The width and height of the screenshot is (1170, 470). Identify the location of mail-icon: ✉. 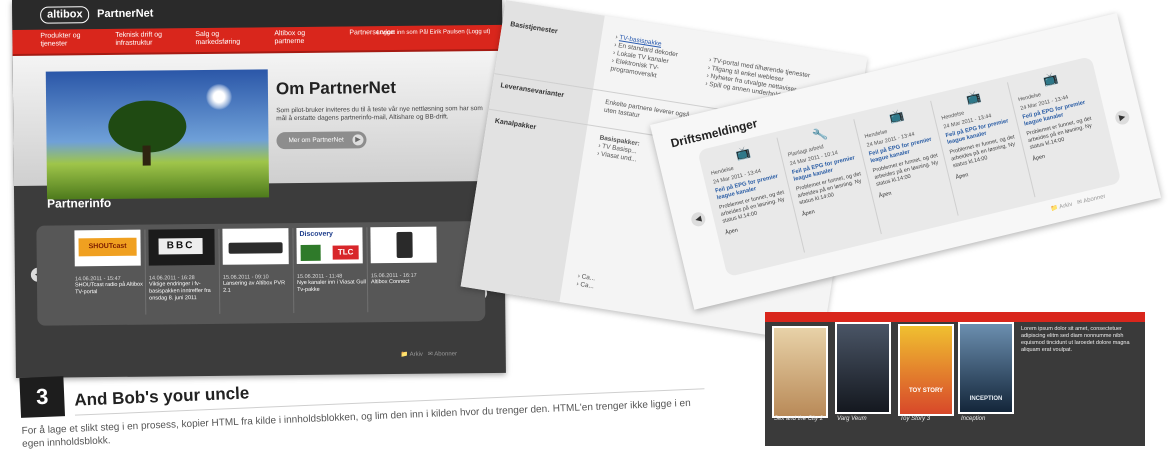
(1079, 203).